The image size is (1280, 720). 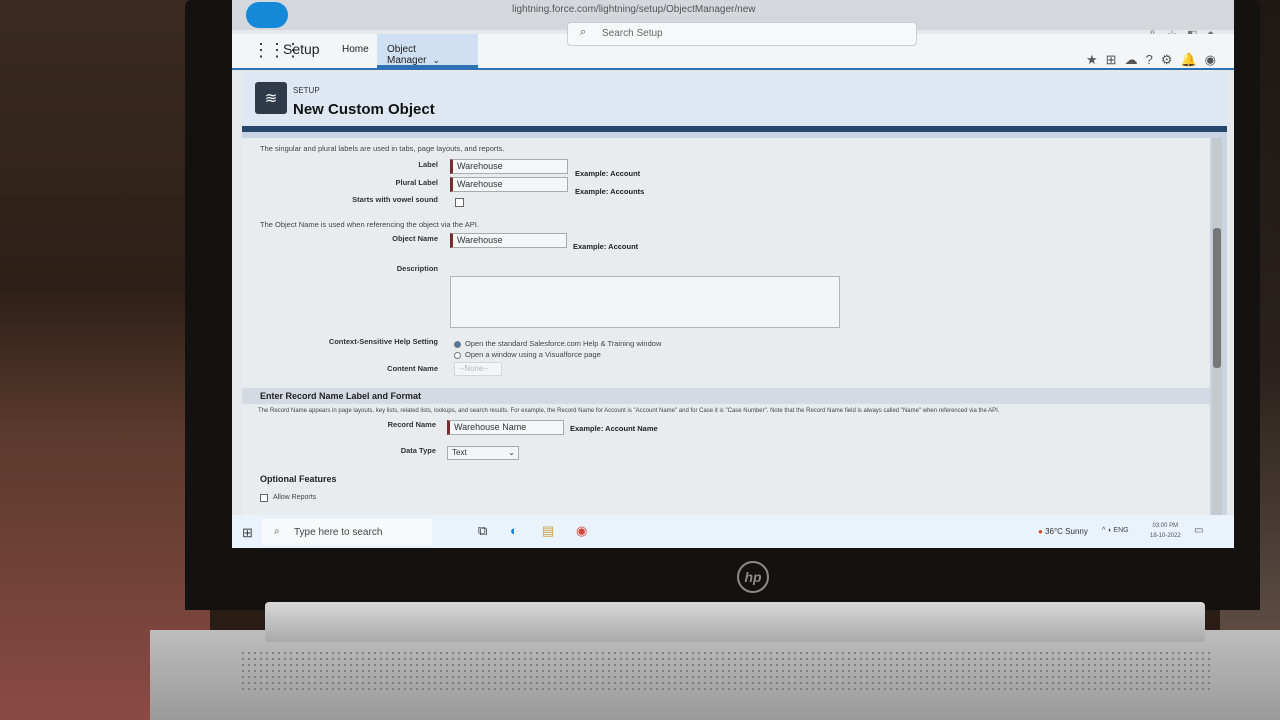 I want to click on help-setting-label: Context-Sensitive Help Setting, so click(x=383, y=341).